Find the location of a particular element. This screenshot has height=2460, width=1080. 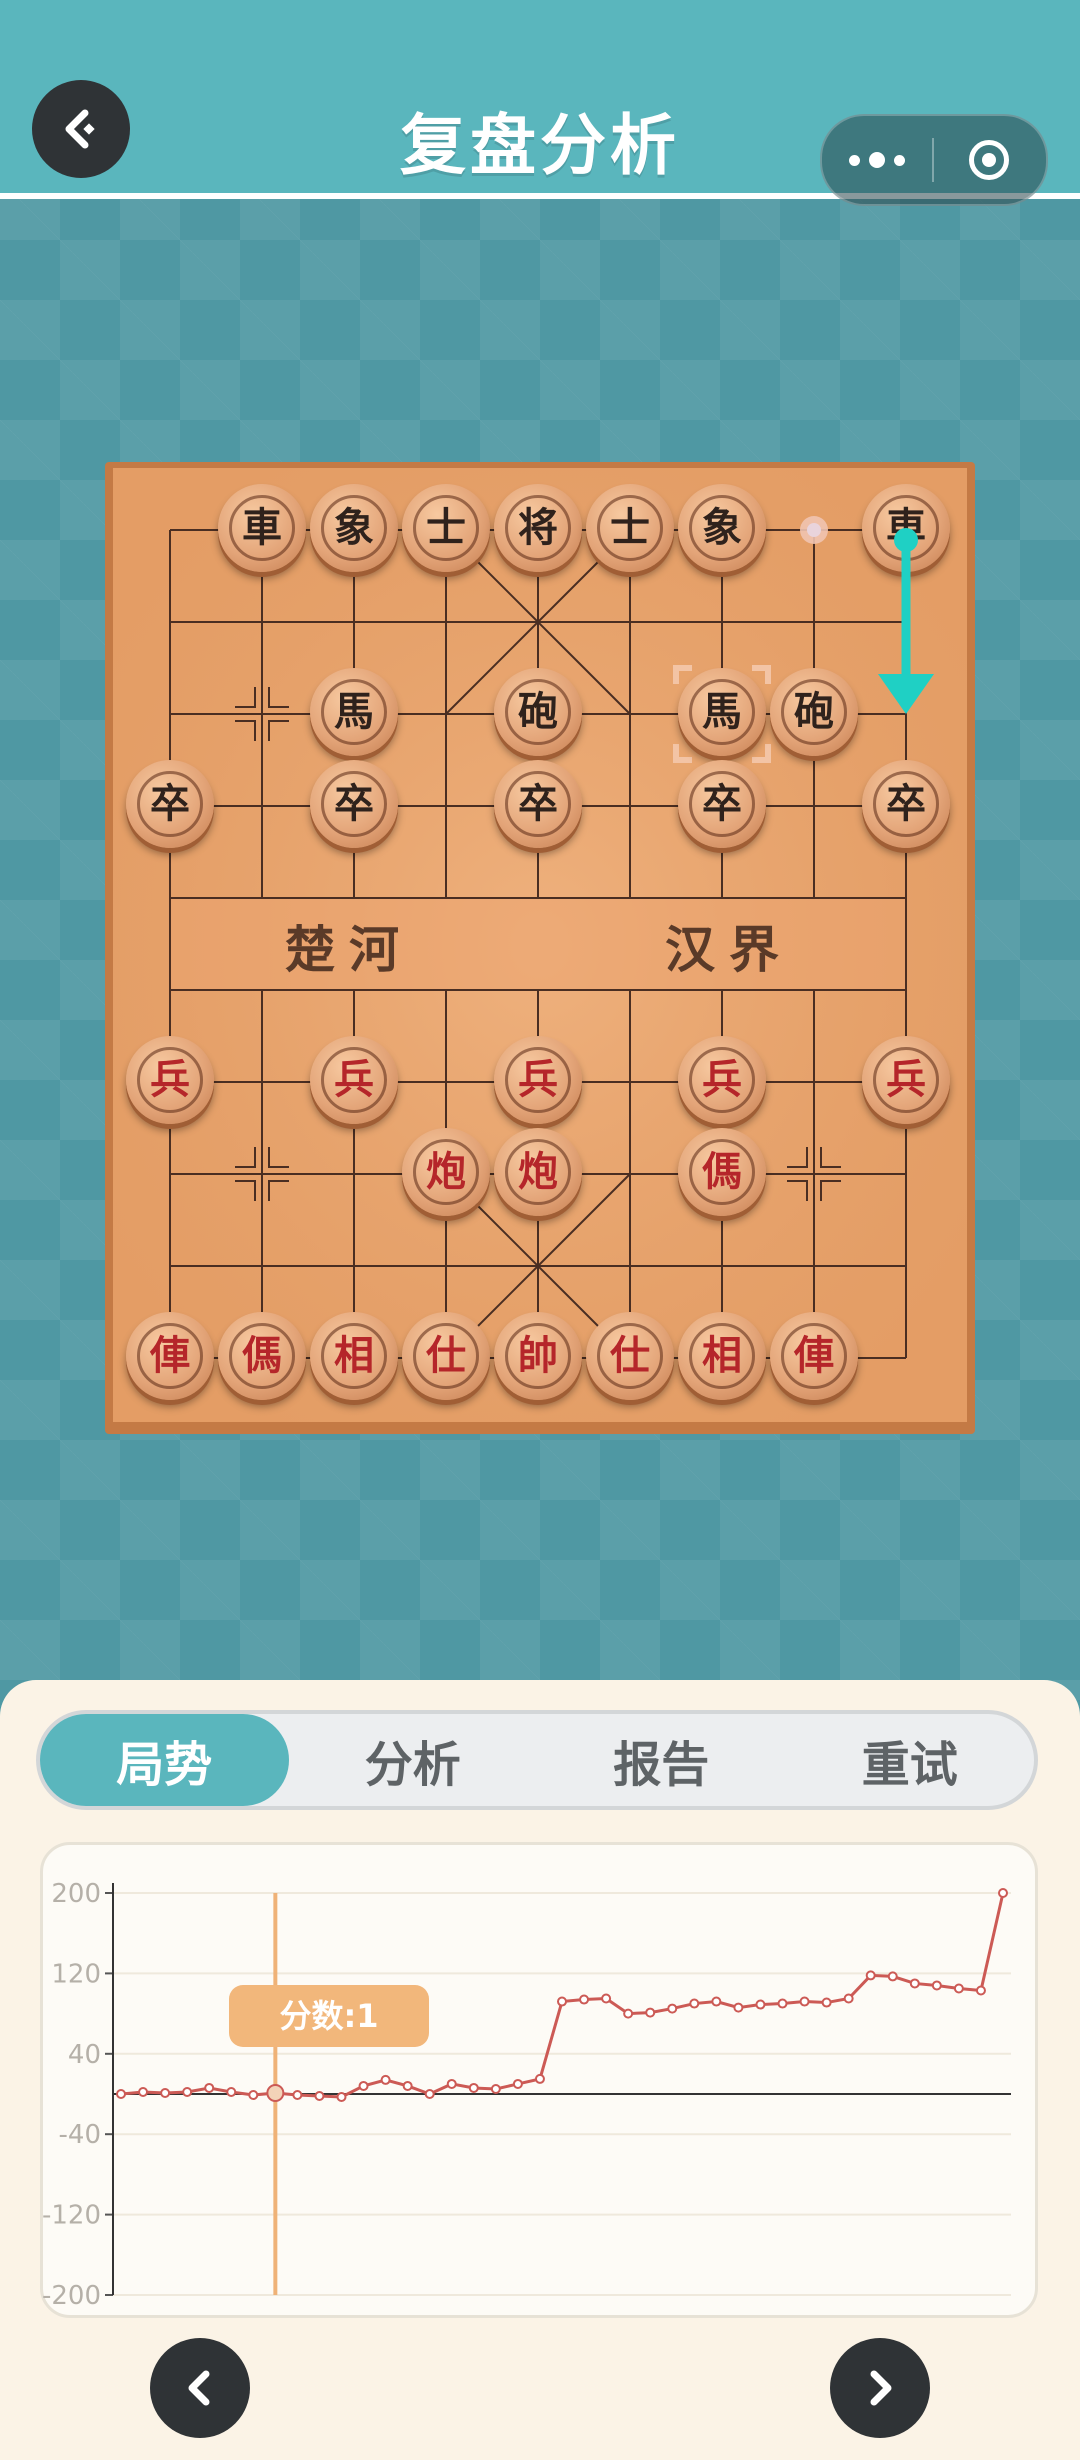

piece-label: 将 is located at coordinates (538, 528).